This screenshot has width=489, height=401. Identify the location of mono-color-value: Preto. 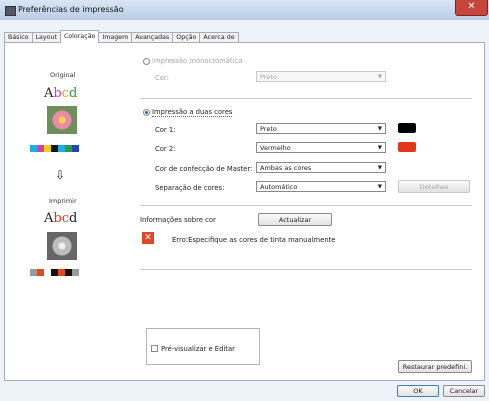
(268, 77).